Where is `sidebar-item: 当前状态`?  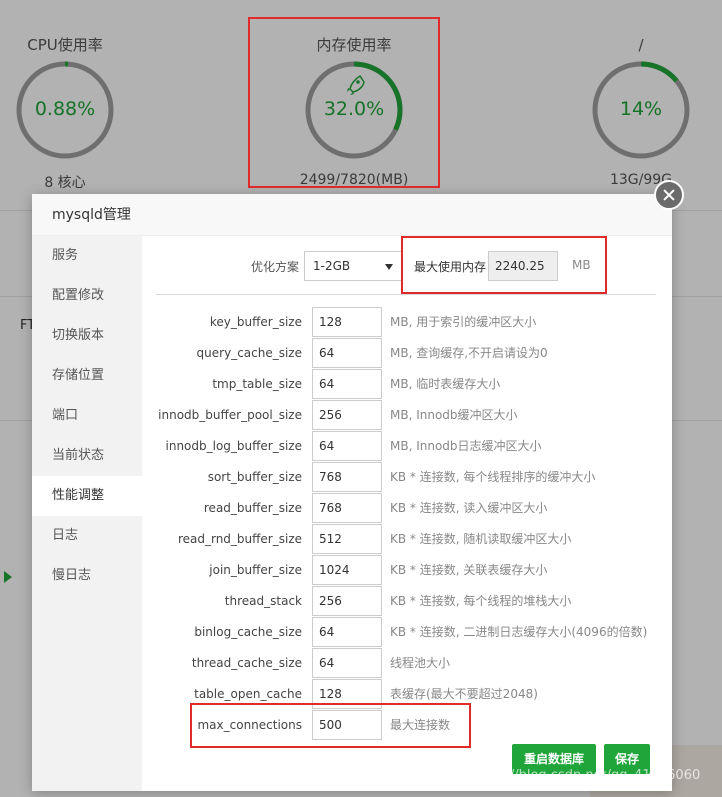
sidebar-item: 当前状态 is located at coordinates (87, 456).